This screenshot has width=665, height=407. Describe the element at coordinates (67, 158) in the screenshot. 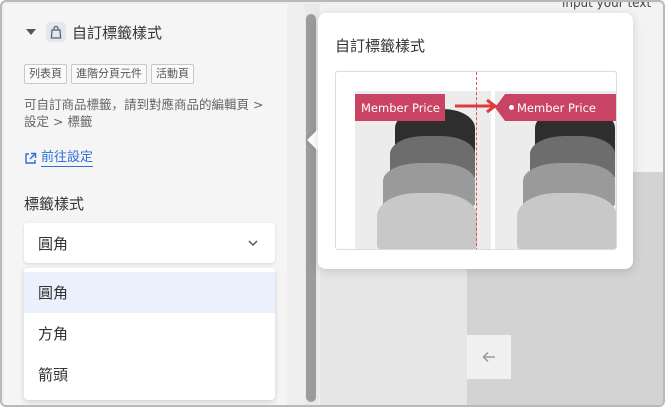

I see `settings-link-label: 前往設定` at that location.